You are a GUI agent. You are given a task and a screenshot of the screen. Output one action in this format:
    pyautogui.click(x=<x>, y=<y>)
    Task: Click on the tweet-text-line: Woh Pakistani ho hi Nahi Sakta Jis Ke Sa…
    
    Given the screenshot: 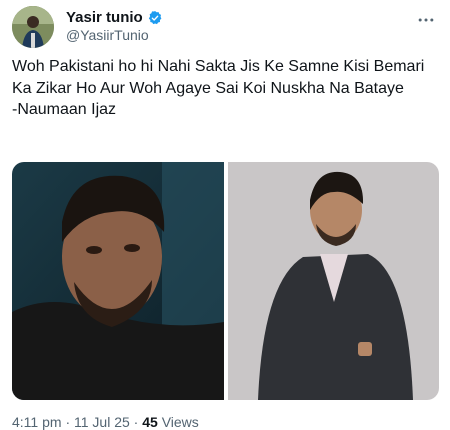 What is the action you would take?
    pyautogui.click(x=218, y=77)
    